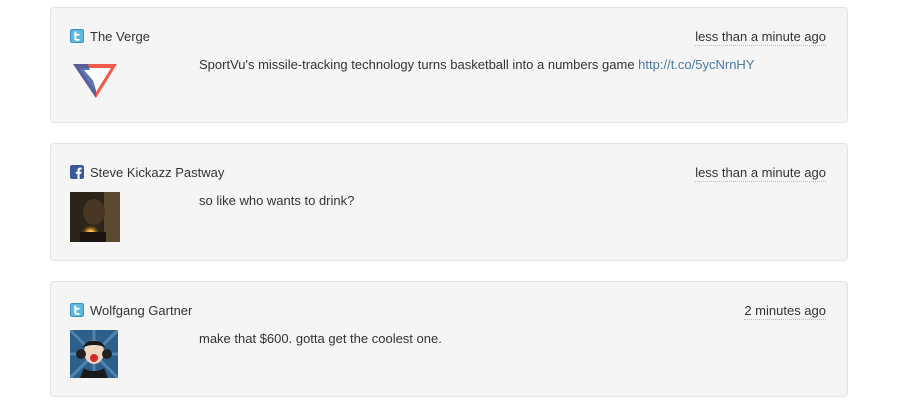 The image size is (904, 400). What do you see at coordinates (141, 310) in the screenshot?
I see `author-name: Wolfgang Gartner` at bounding box center [141, 310].